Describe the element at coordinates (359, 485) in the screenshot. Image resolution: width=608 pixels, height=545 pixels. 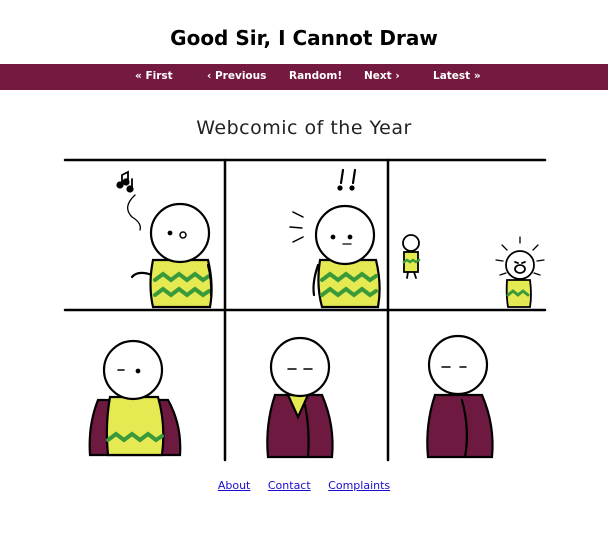
I see `complaints-link: Complaints` at that location.